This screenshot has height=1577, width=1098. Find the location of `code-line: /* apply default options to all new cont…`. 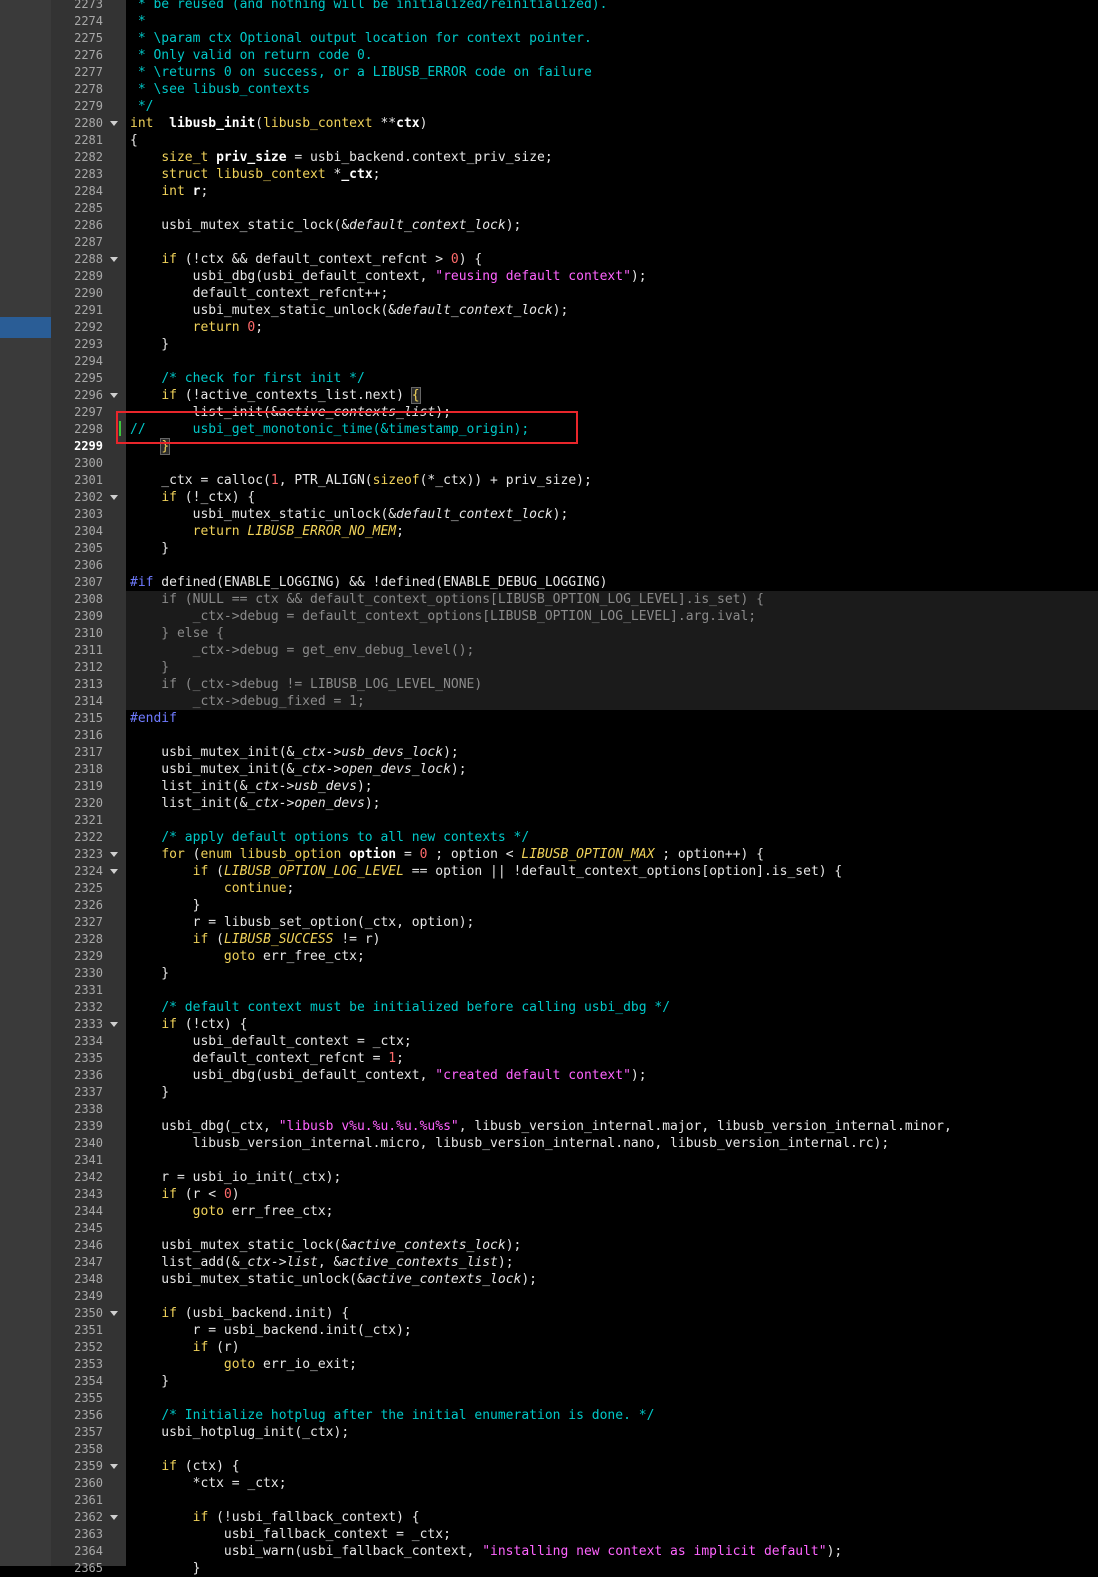

code-line: /* apply default options to all new cont… is located at coordinates (329, 837).